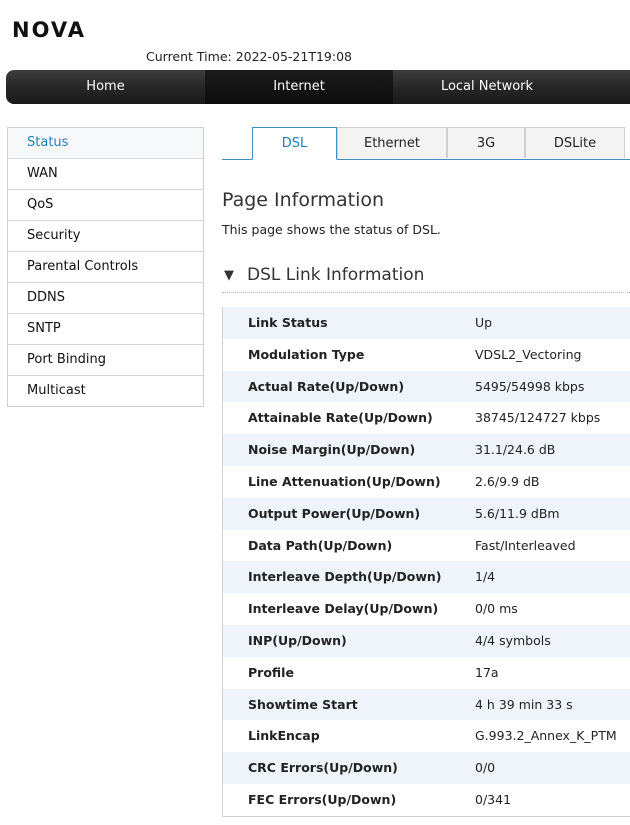 This screenshot has height=825, width=630. I want to click on row-label: LinkEncap, so click(284, 736).